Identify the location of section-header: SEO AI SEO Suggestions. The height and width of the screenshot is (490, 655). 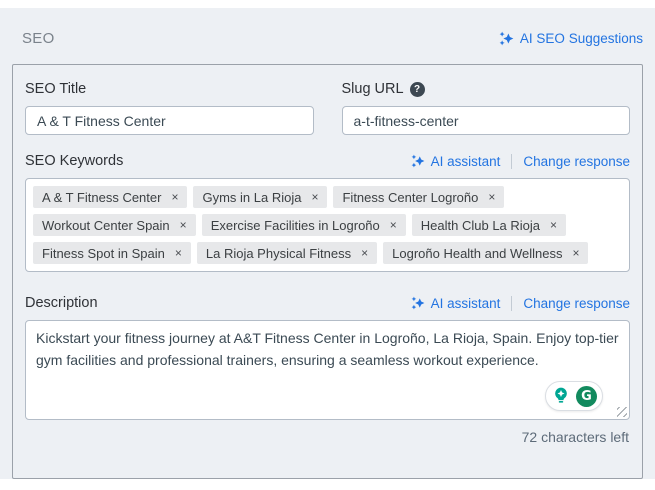
(327, 27).